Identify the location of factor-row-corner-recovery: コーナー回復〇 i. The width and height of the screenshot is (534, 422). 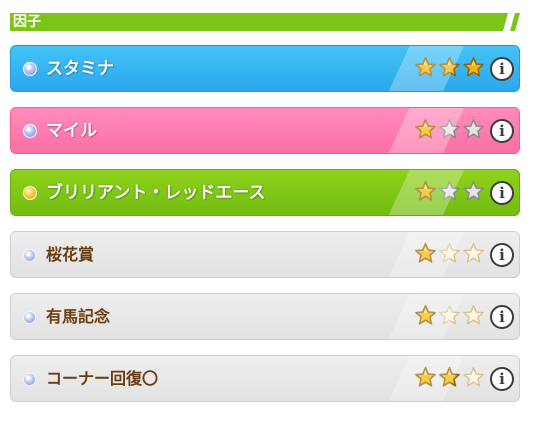
(265, 378).